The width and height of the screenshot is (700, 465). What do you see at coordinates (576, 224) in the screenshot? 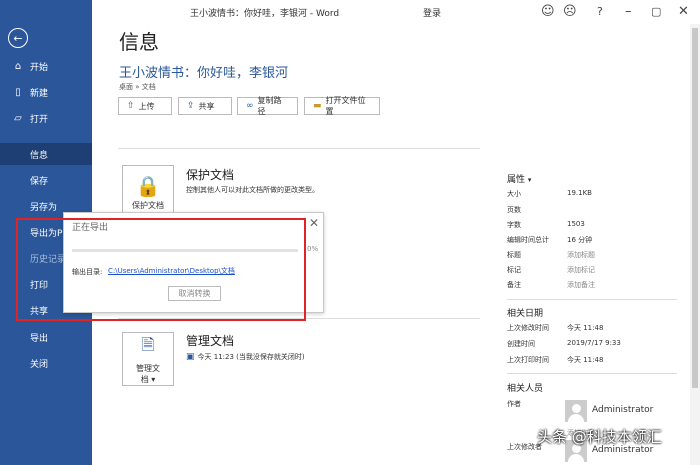
I see `prop-value: 1503` at bounding box center [576, 224].